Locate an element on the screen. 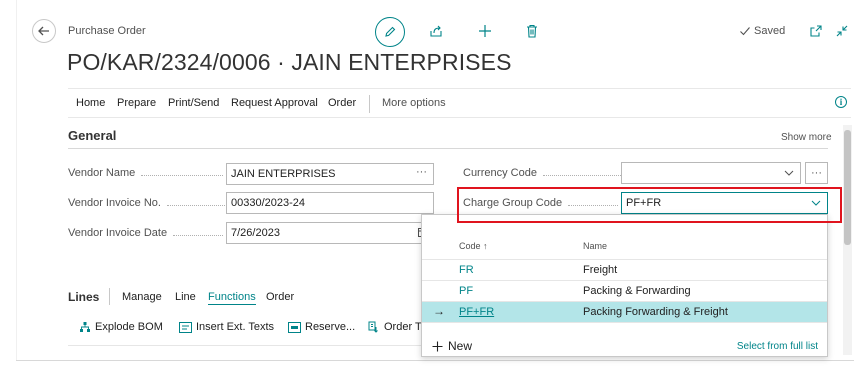  delete-button is located at coordinates (532, 31).